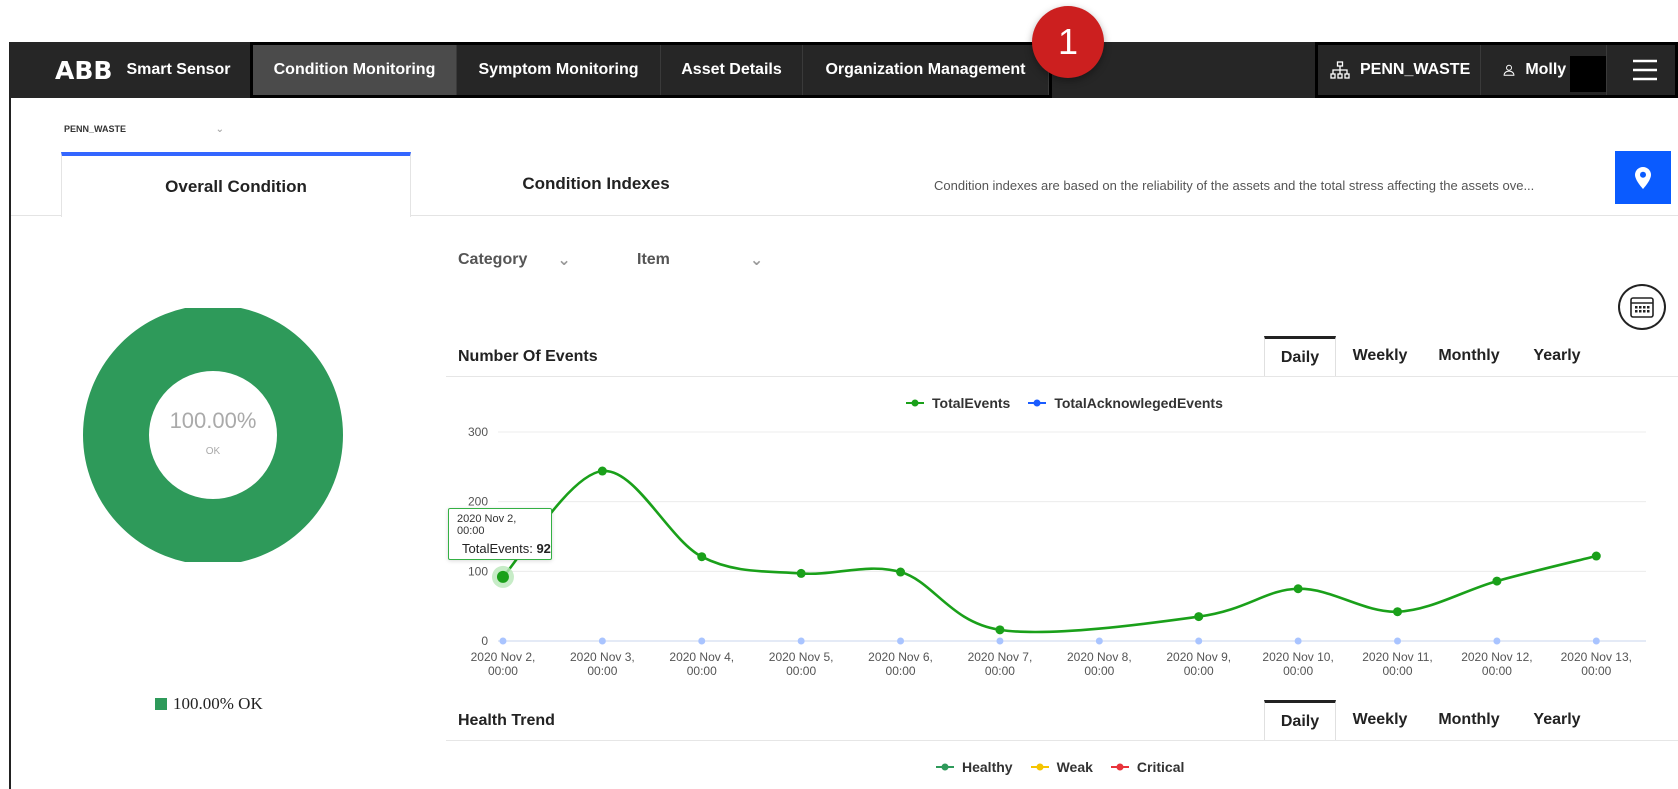  What do you see at coordinates (1039, 767) in the screenshot?
I see `legend-line-weak` at bounding box center [1039, 767].